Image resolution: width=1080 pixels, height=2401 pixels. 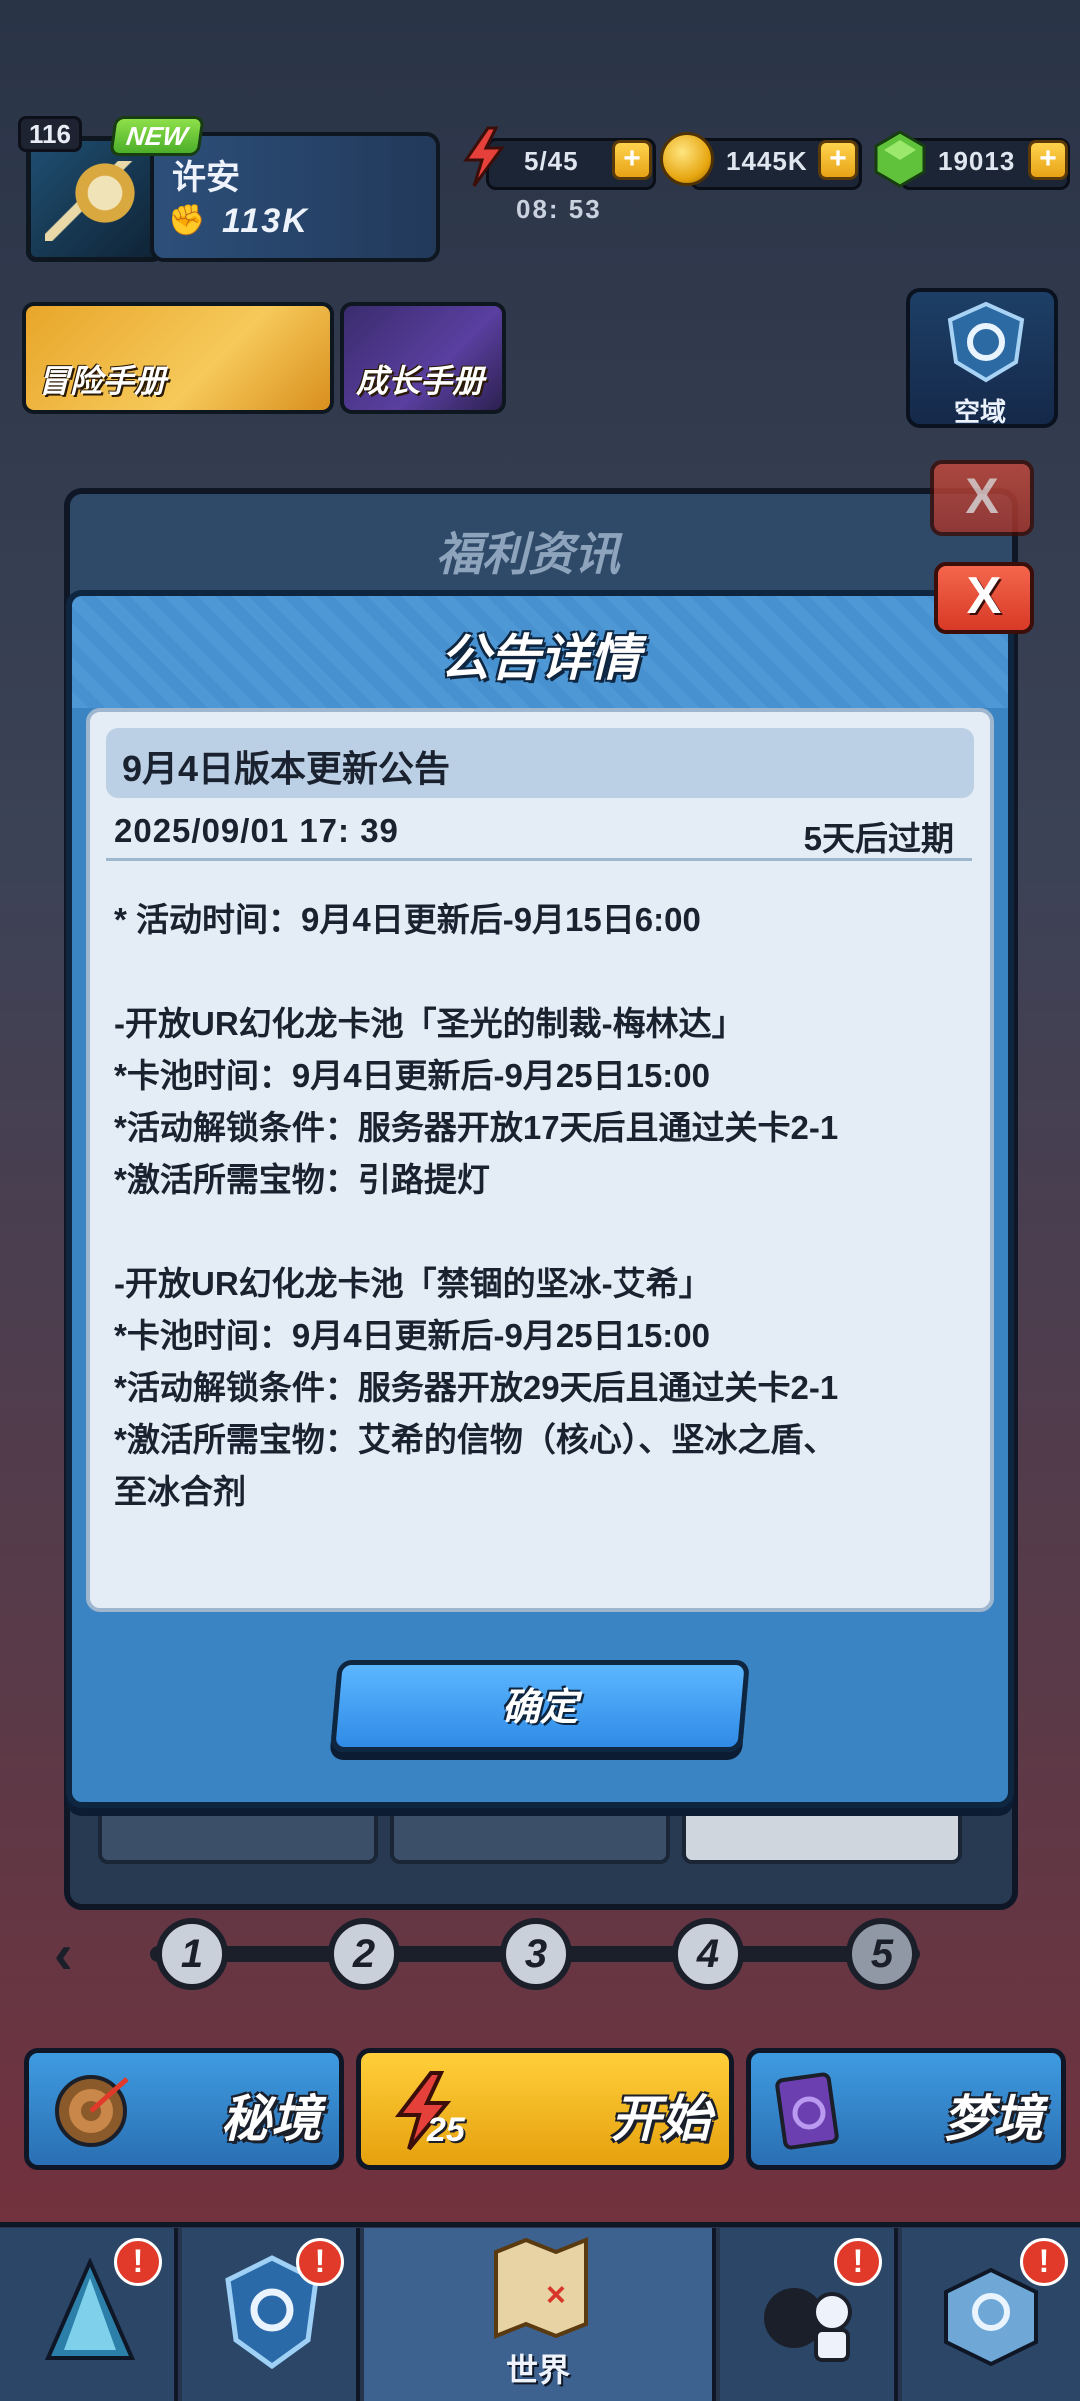 What do you see at coordinates (265, 221) in the screenshot?
I see `player-power: 113K` at bounding box center [265, 221].